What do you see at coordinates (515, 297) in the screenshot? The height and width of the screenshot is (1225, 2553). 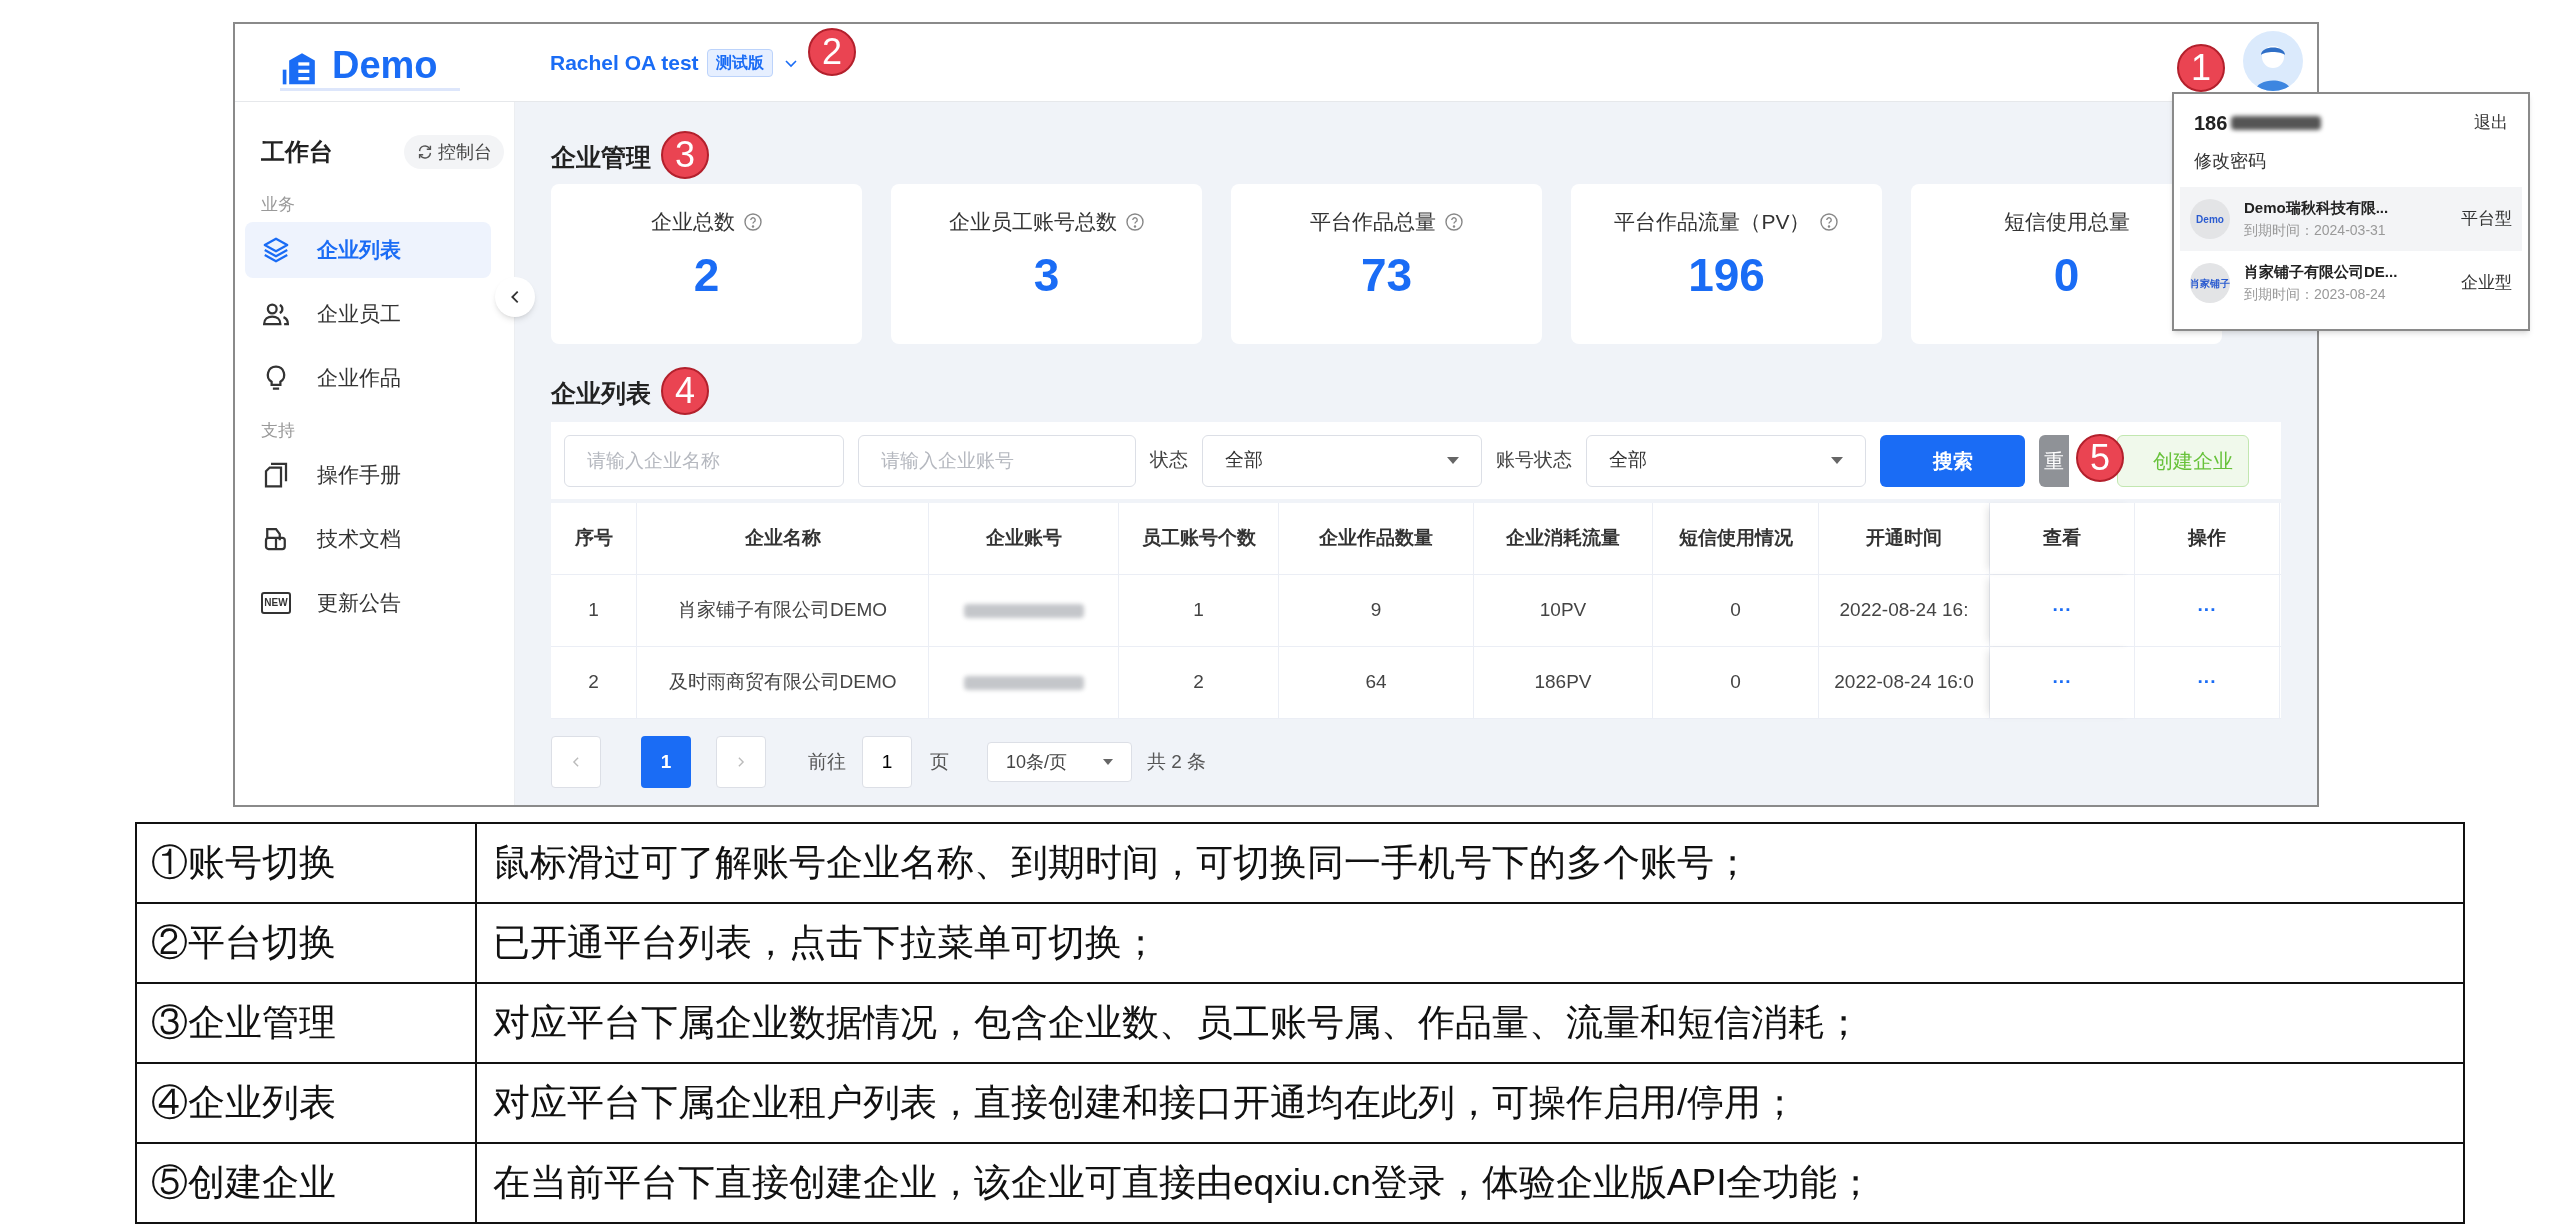 I see `collapse-button` at bounding box center [515, 297].